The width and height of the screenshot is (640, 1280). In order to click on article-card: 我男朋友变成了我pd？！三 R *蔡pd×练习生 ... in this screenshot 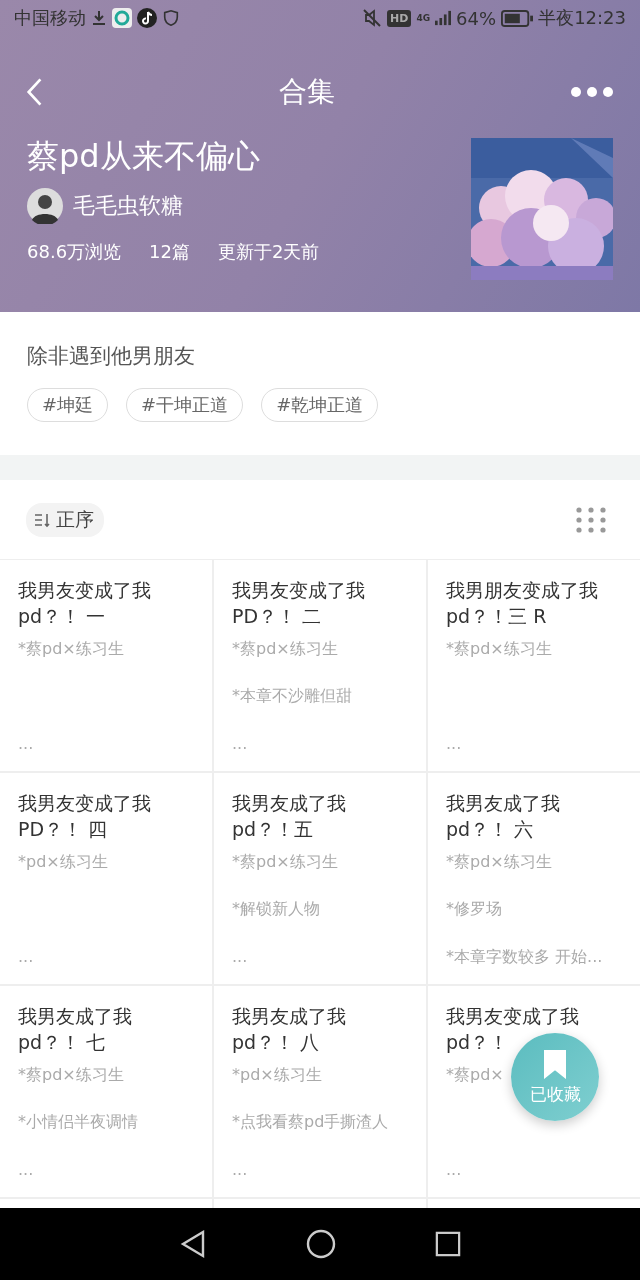, I will do `click(534, 665)`.